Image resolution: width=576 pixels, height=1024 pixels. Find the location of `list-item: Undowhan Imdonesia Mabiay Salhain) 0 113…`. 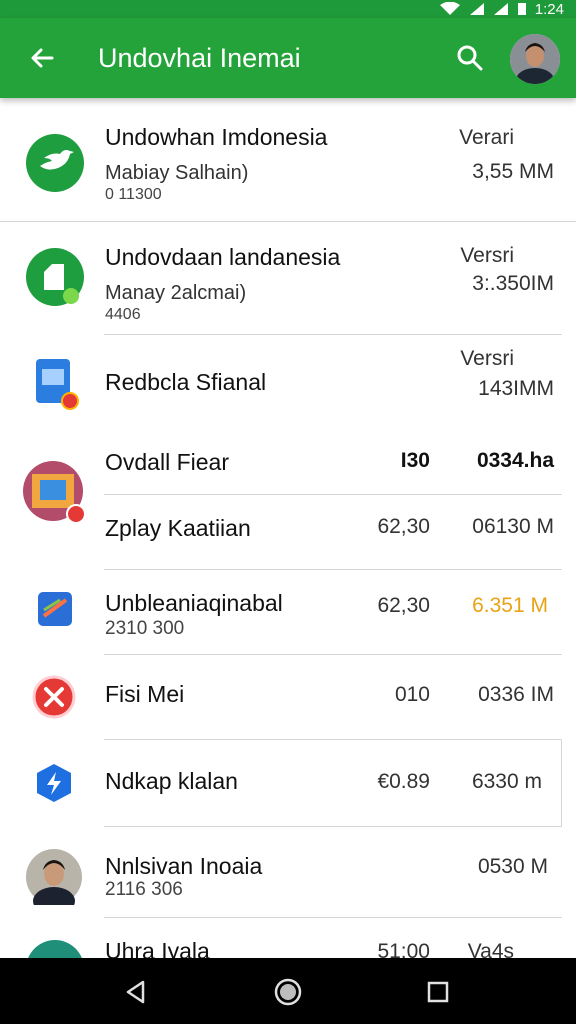

list-item: Undowhan Imdonesia Mabiay Salhain) 0 113… is located at coordinates (288, 160).